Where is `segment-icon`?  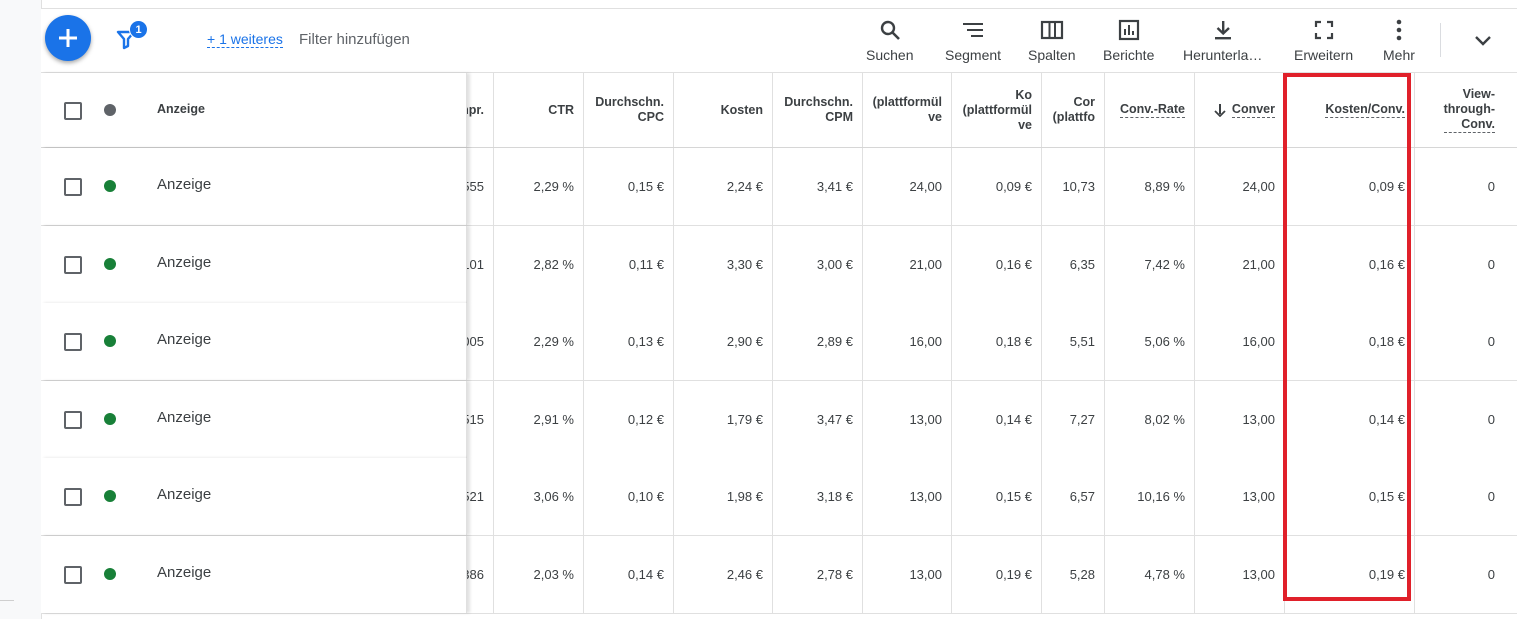
segment-icon is located at coordinates (973, 30).